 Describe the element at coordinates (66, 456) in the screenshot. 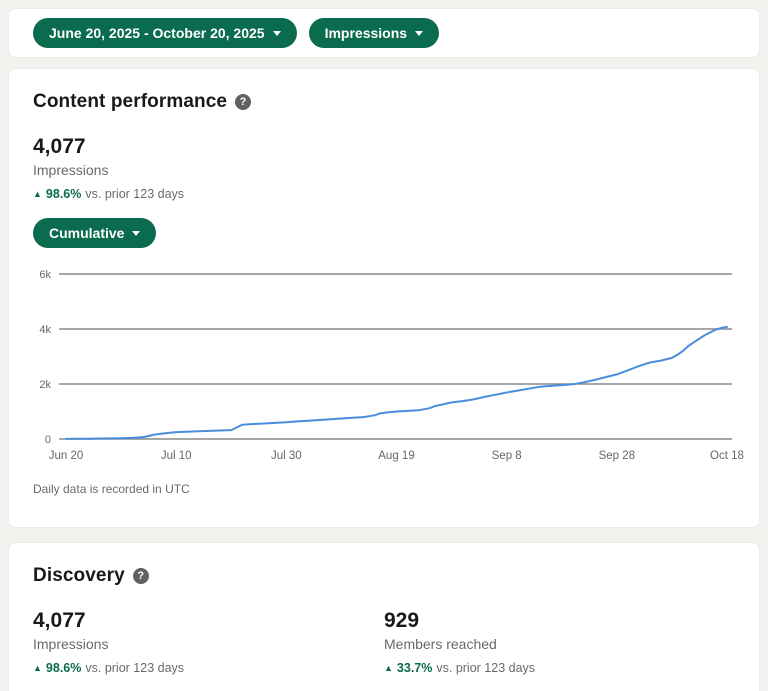

I see `svg-text: Jun 20` at that location.